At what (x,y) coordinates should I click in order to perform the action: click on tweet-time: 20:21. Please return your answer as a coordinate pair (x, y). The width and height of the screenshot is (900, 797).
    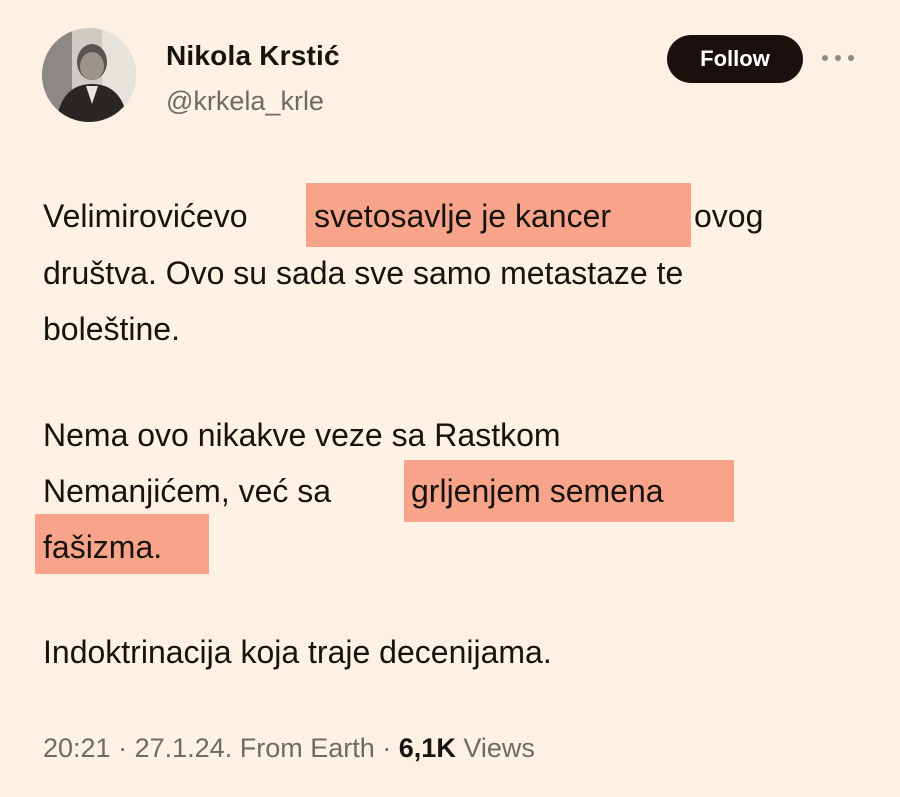
    Looking at the image, I should click on (77, 748).